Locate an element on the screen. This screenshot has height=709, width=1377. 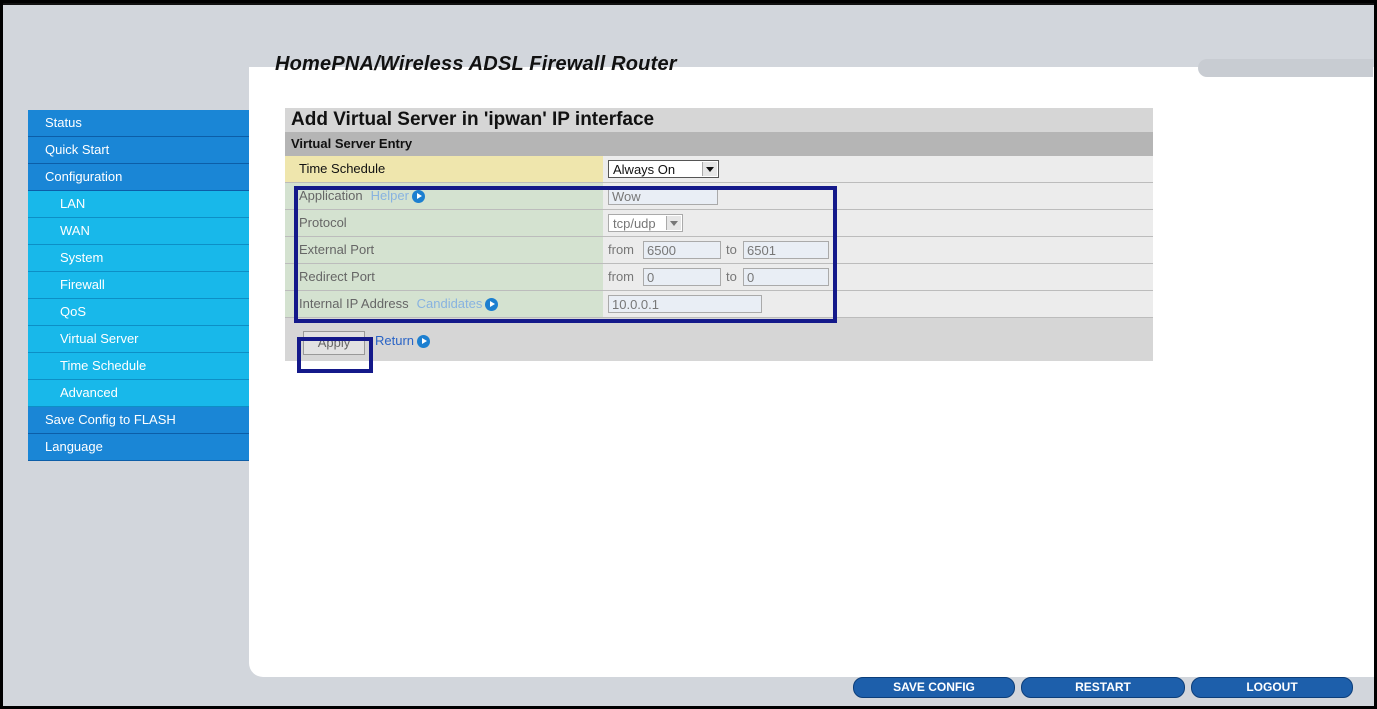
return-label: Return is located at coordinates (395, 340).